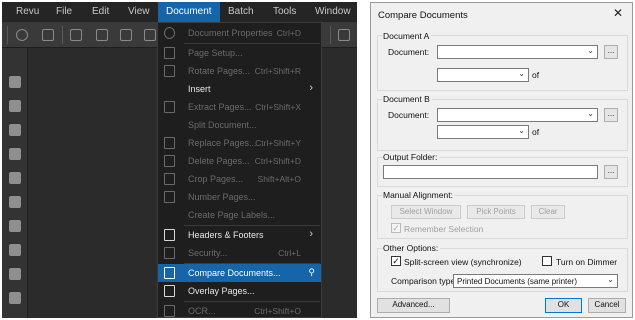  Describe the element at coordinates (239, 89) in the screenshot. I see `menu-item-insert: Insert ›` at that location.